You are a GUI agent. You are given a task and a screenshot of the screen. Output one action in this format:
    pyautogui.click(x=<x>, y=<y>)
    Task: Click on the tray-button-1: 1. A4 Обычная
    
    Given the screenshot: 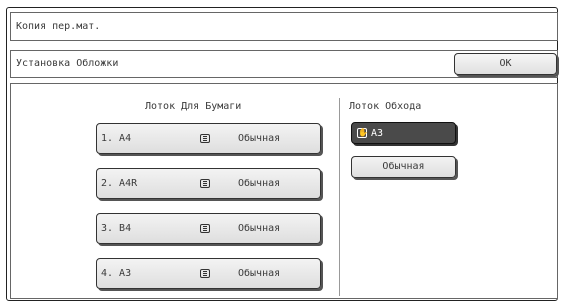 What is the action you would take?
    pyautogui.click(x=208, y=138)
    